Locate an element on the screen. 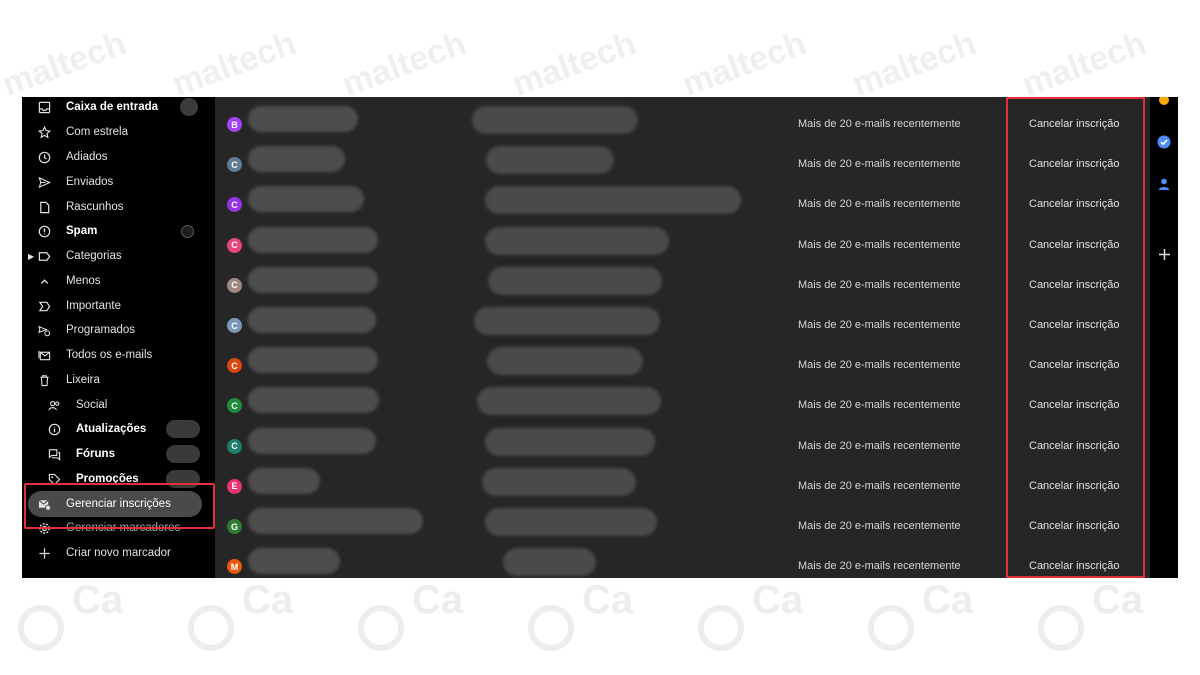 This screenshot has width=1200, height=675. sidebar-item-label: Fóruns is located at coordinates (95, 454).